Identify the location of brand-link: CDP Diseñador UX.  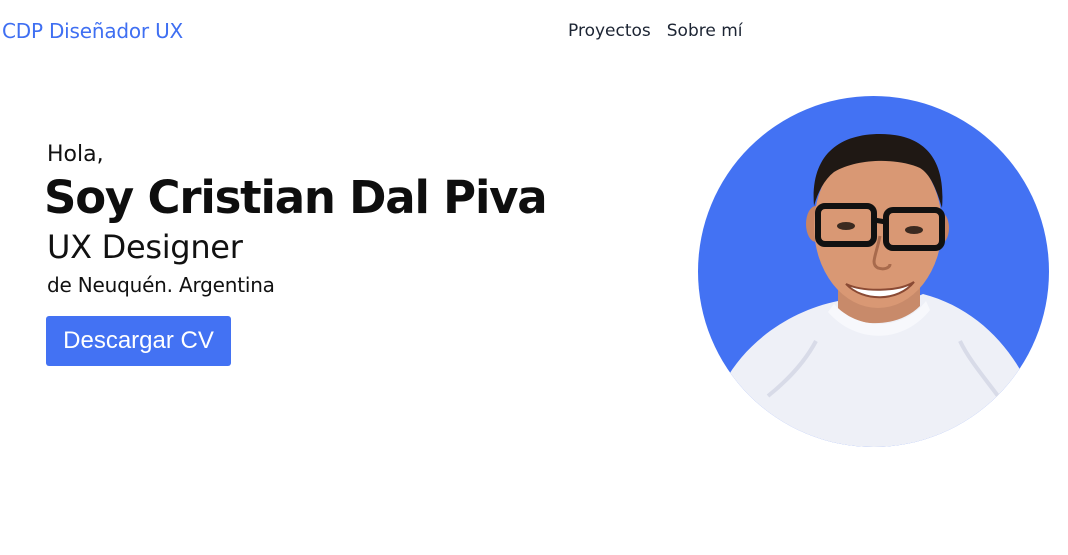
(92, 31).